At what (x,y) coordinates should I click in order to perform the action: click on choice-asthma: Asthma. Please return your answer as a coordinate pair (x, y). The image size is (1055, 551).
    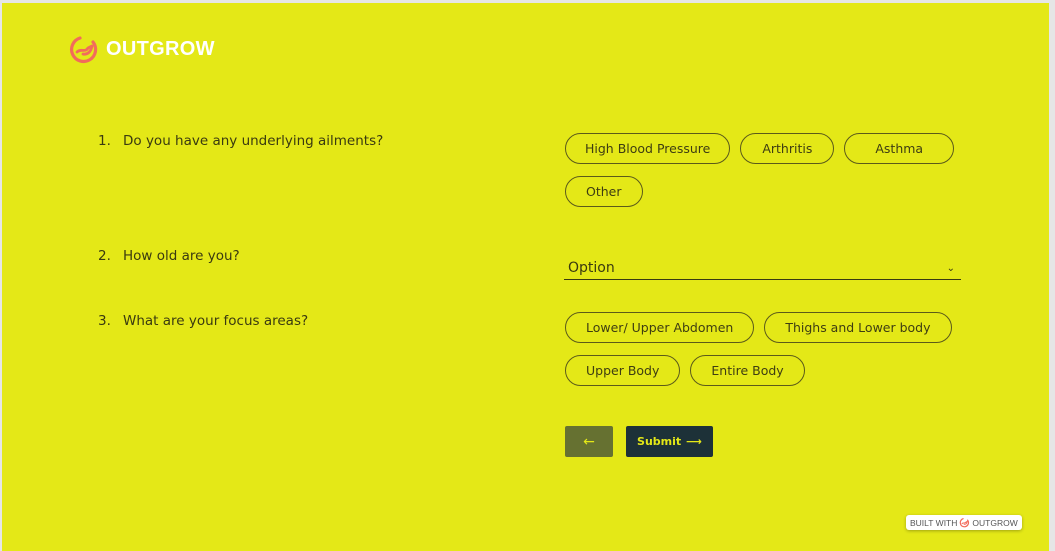
    Looking at the image, I should click on (899, 148).